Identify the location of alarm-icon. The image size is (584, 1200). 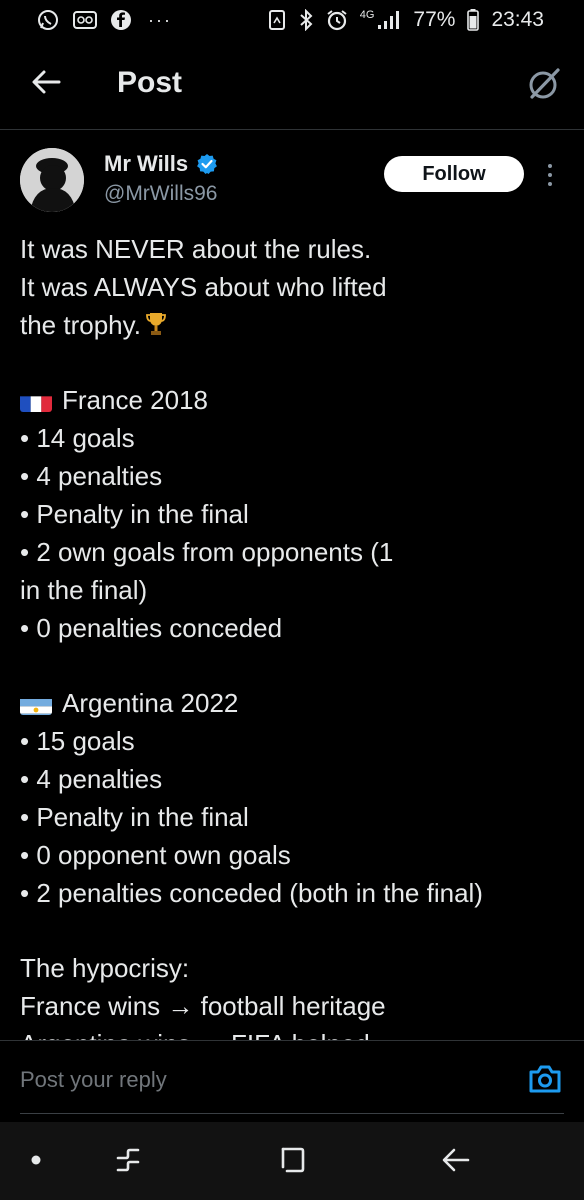
(337, 20).